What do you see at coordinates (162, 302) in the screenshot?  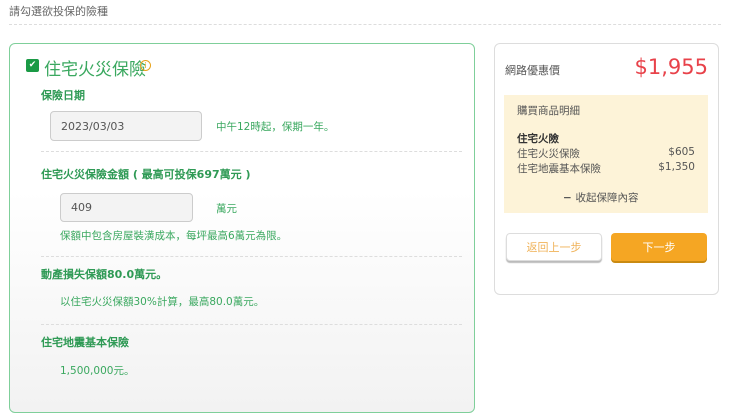 I see `movable-note: 以住宅火災保額30%計算，最高80.0萬元。` at bounding box center [162, 302].